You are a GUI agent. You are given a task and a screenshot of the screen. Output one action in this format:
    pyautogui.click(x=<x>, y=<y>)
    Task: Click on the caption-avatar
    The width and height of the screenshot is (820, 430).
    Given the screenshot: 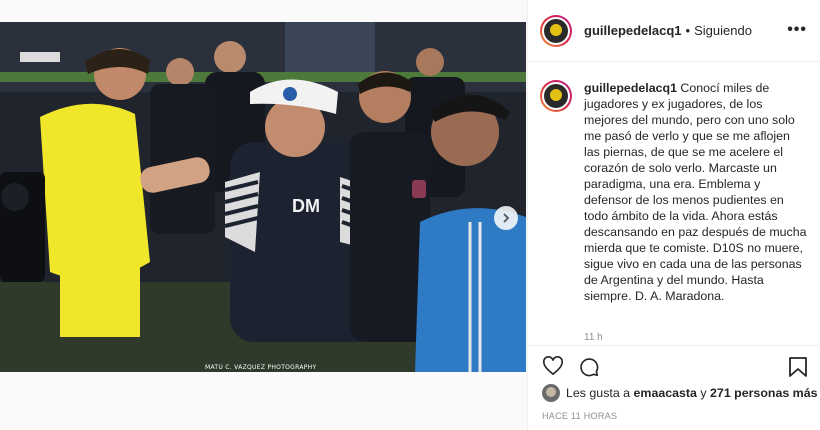 What is the action you would take?
    pyautogui.click(x=556, y=96)
    